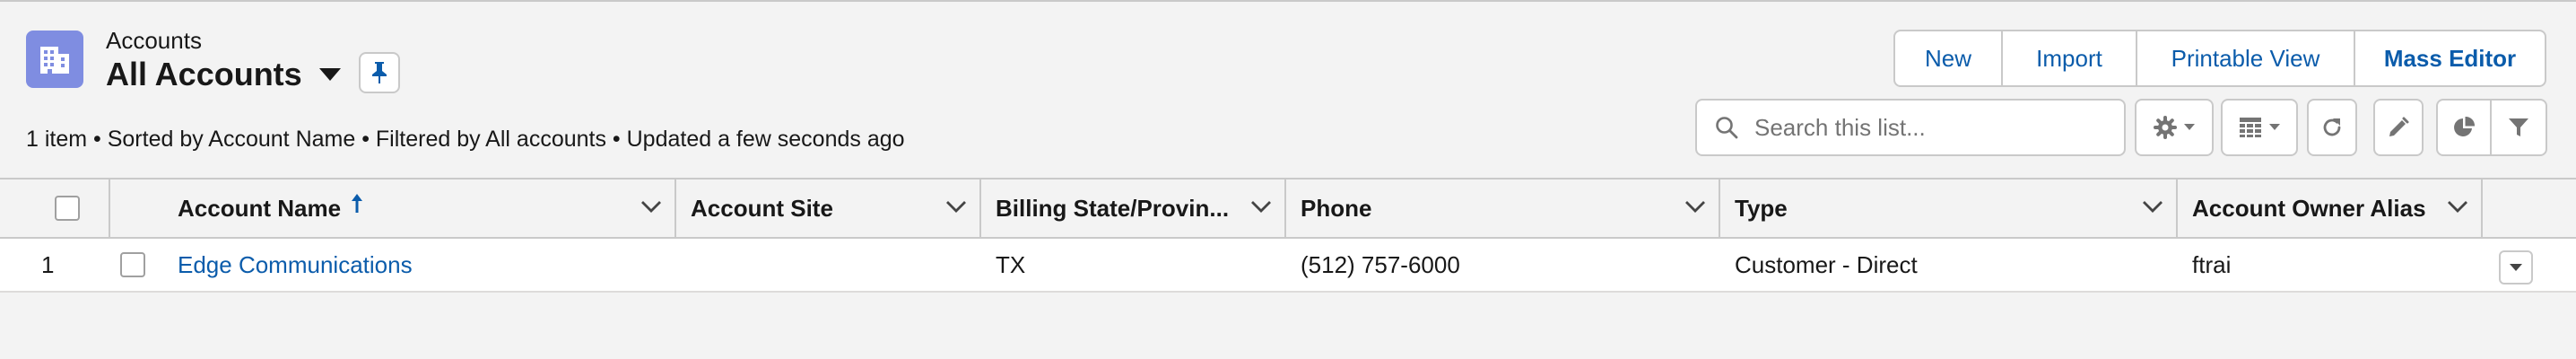 The image size is (2576, 359). What do you see at coordinates (1288, 1) in the screenshot?
I see `top-divider` at bounding box center [1288, 1].